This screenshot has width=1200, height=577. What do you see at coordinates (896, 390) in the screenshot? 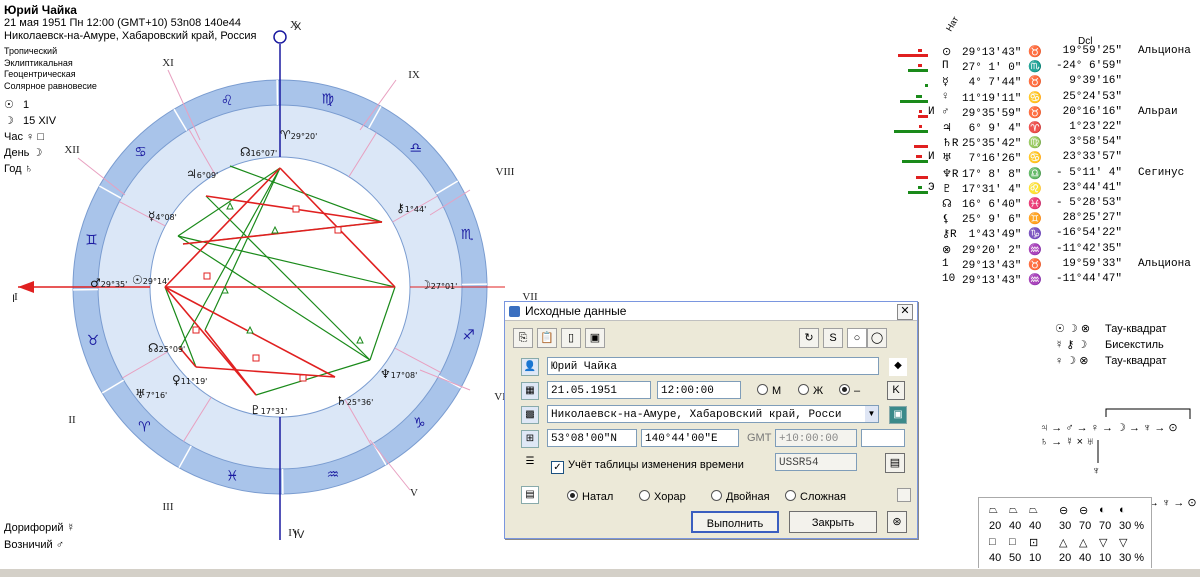
I see `k-button: K` at bounding box center [896, 390].